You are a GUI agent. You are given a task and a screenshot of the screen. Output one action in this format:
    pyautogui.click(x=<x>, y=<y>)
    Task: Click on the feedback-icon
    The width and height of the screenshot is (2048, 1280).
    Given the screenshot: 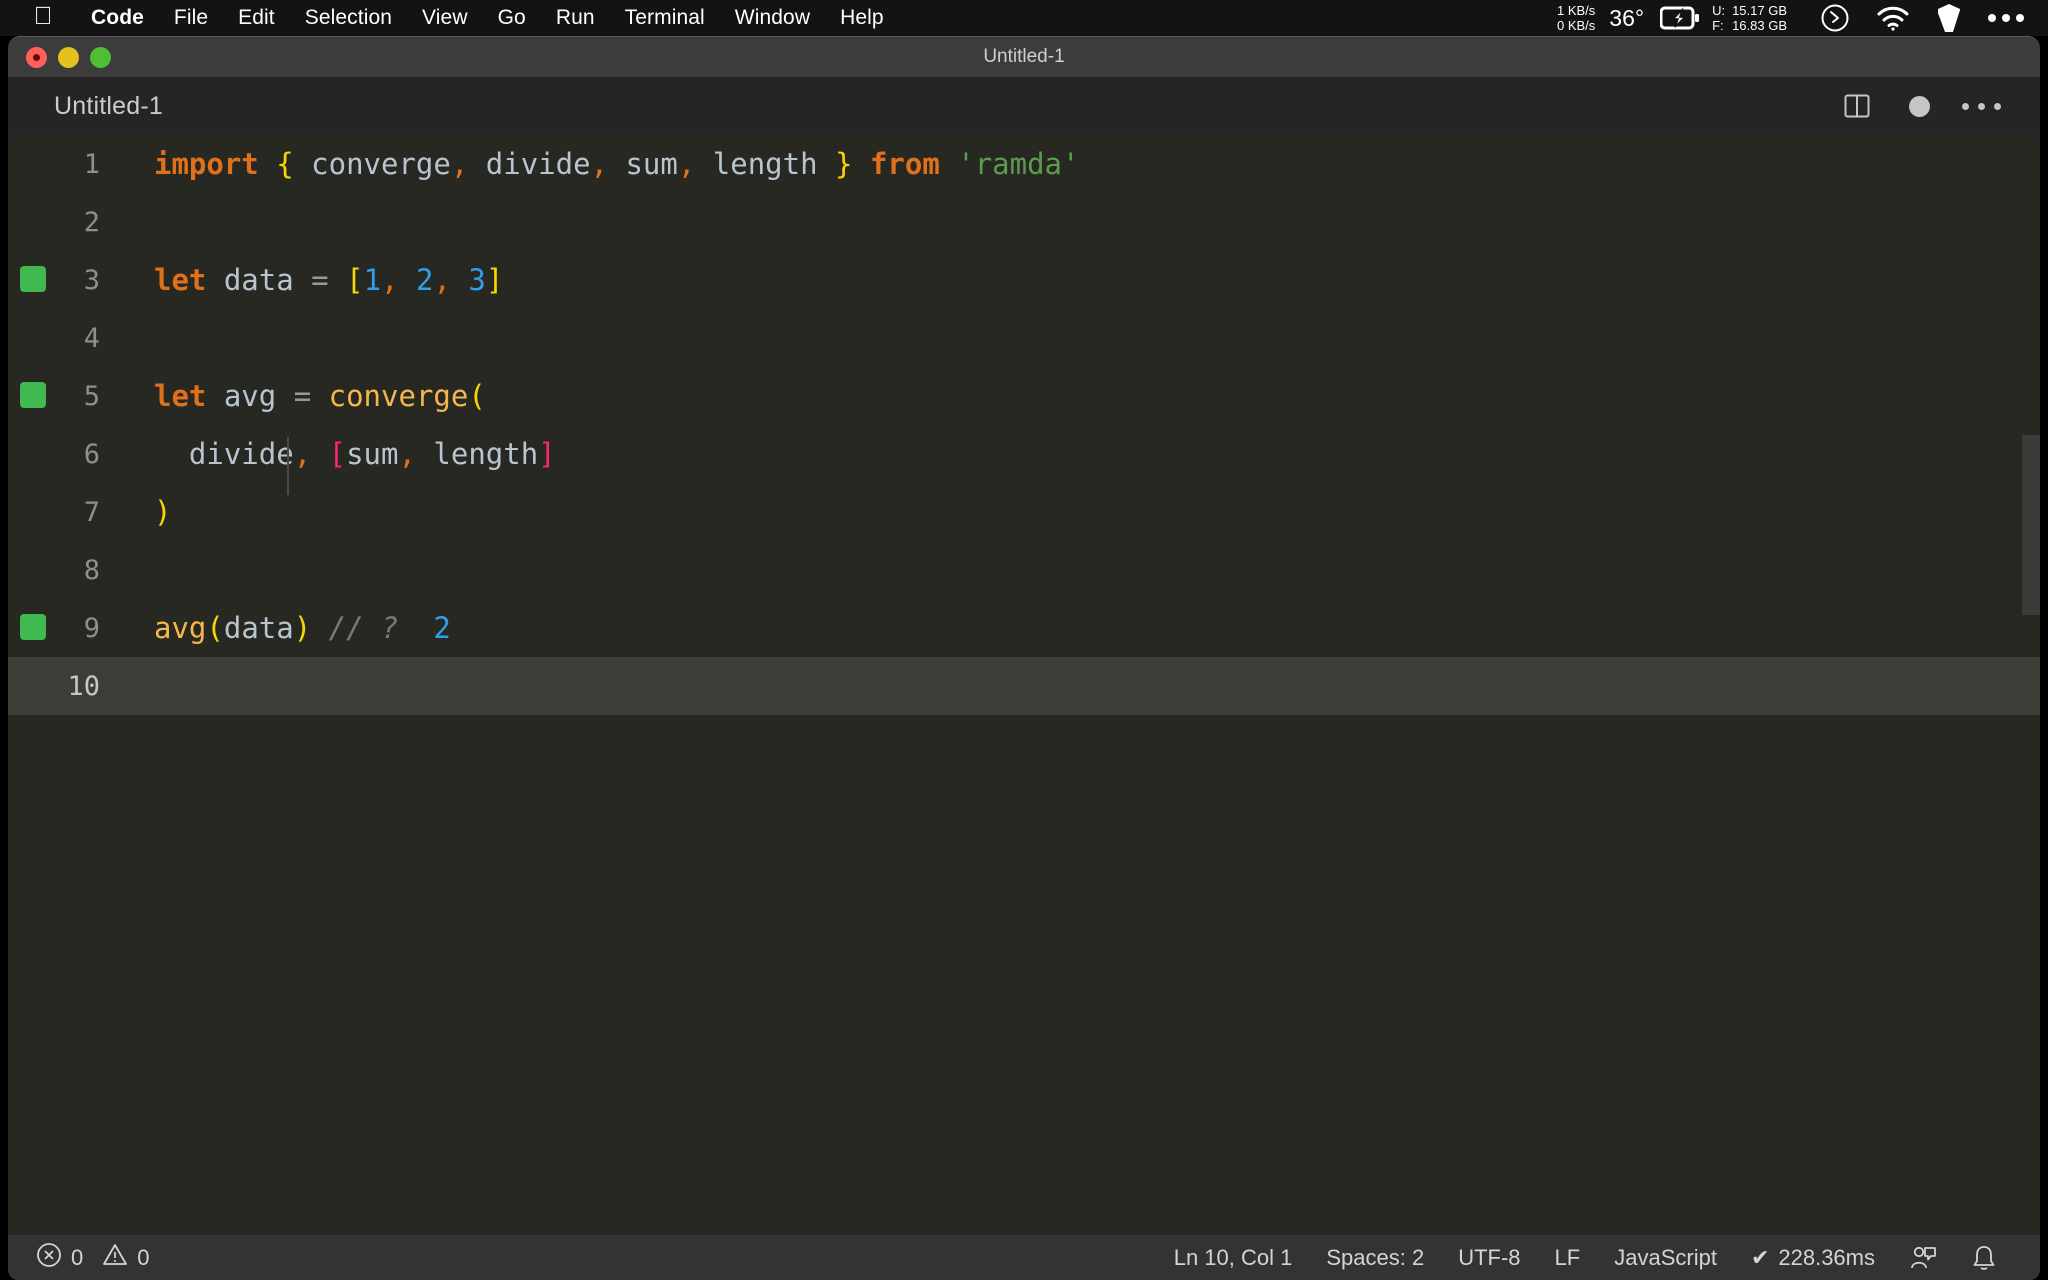 What is the action you would take?
    pyautogui.click(x=1923, y=1258)
    